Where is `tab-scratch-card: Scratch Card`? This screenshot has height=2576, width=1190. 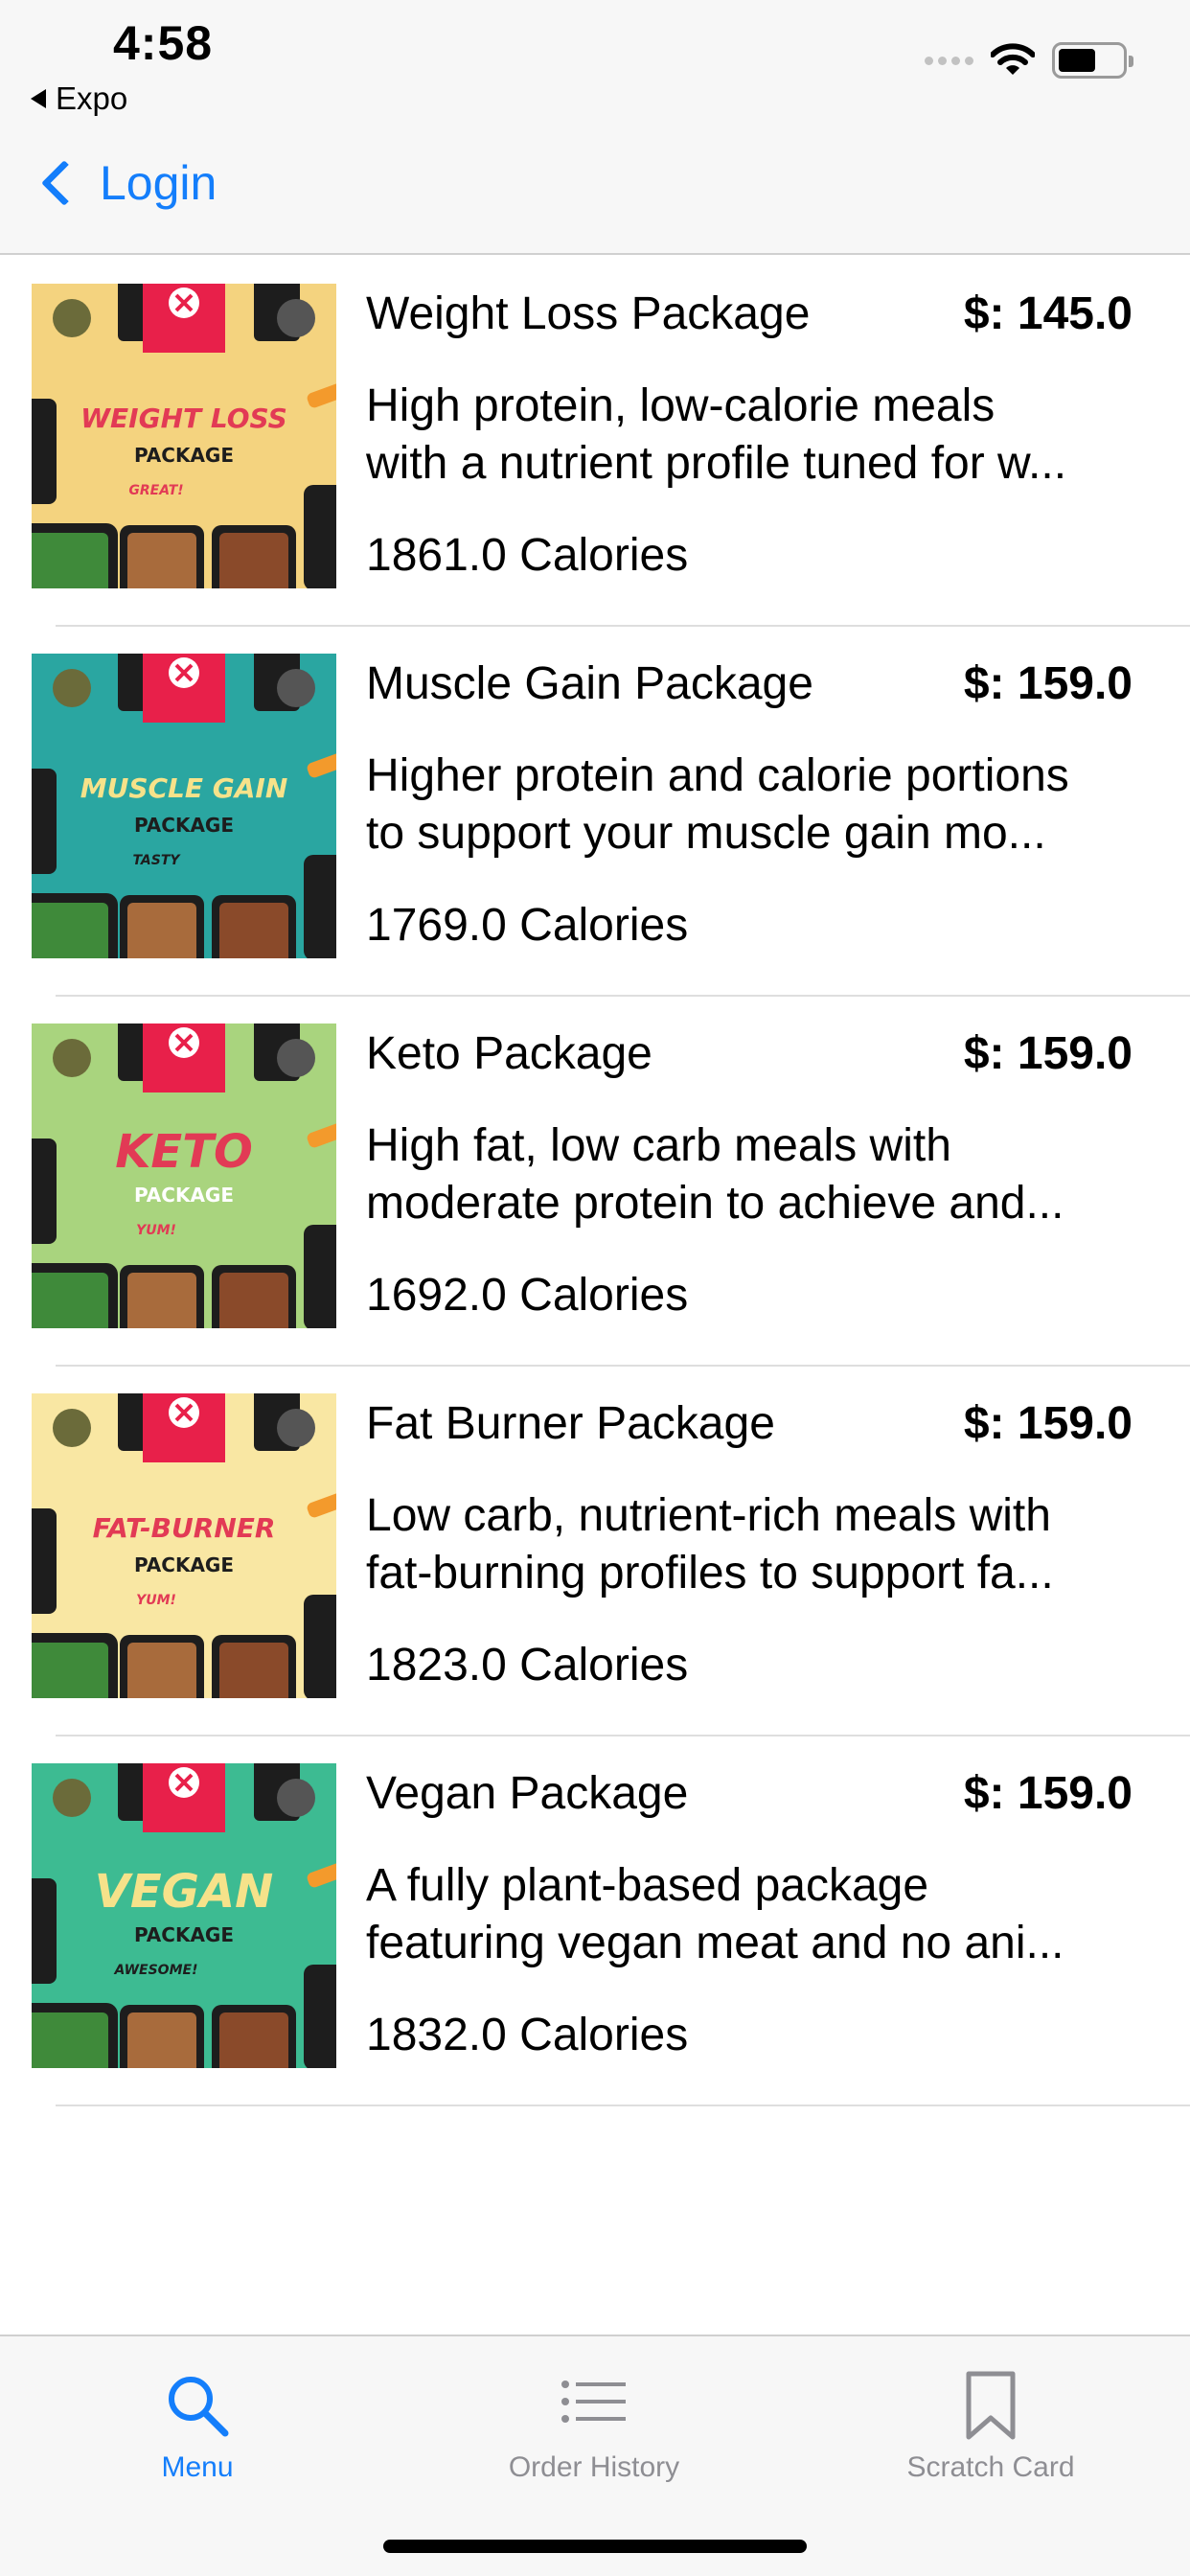
tab-scratch-card: Scratch Card is located at coordinates (990, 2421).